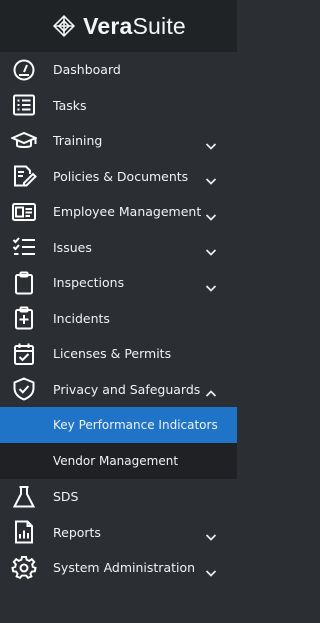 The width and height of the screenshot is (320, 623). What do you see at coordinates (81, 318) in the screenshot?
I see `nav-item-label: Incidents` at bounding box center [81, 318].